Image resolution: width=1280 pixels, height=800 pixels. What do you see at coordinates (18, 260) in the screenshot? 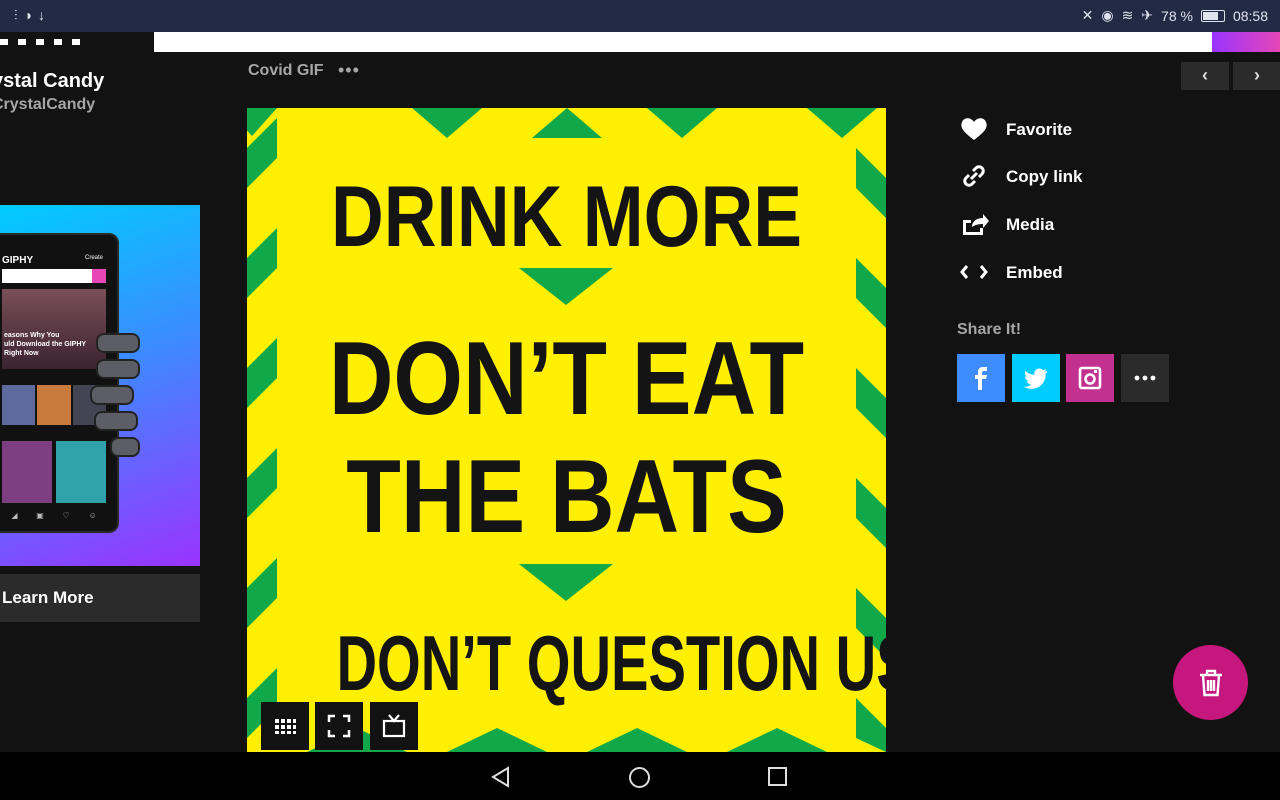
I see `phone-title: GIPHY` at bounding box center [18, 260].